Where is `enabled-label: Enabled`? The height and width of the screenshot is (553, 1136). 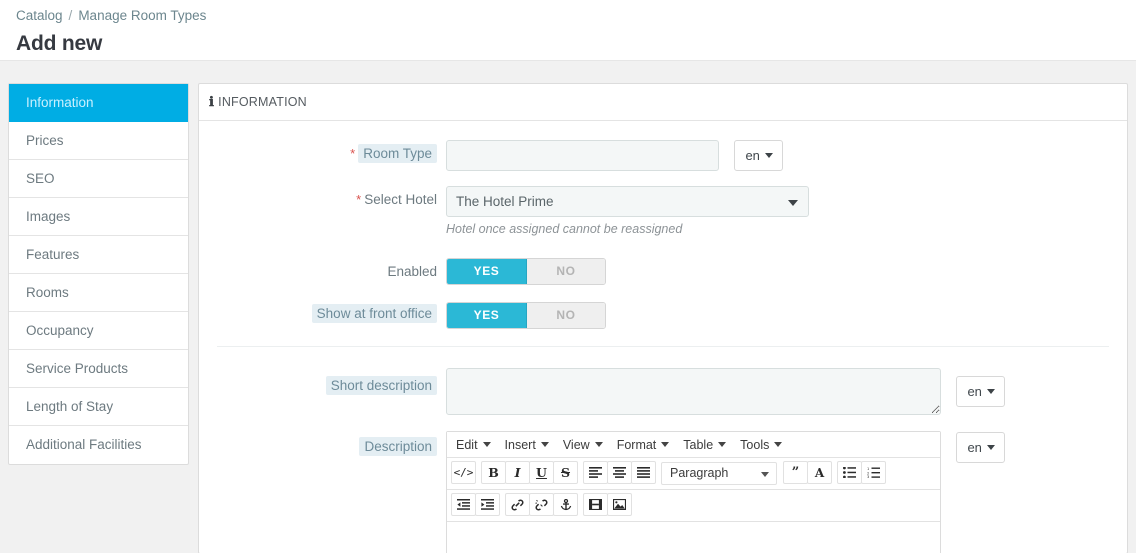 enabled-label: Enabled is located at coordinates (322, 268).